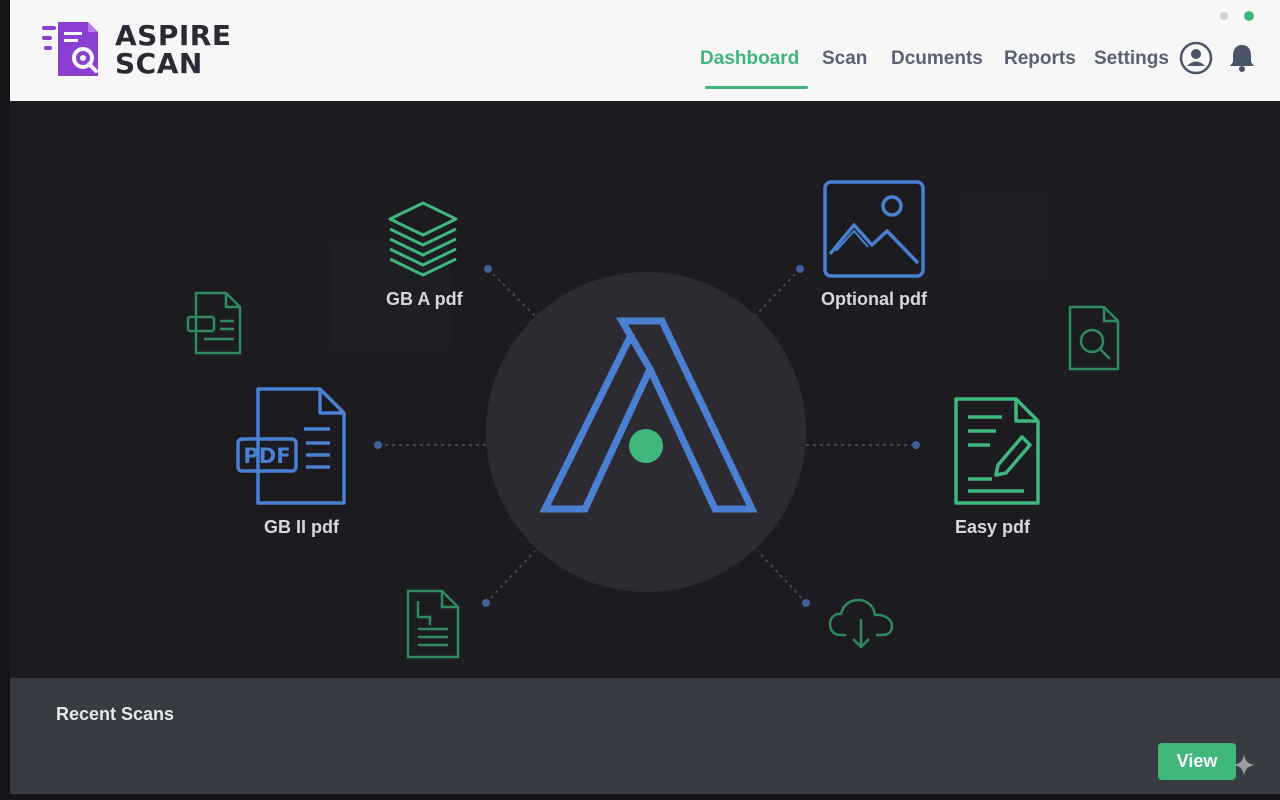 This screenshot has height=800, width=1280. What do you see at coordinates (214, 323) in the screenshot?
I see `document-card-icon` at bounding box center [214, 323].